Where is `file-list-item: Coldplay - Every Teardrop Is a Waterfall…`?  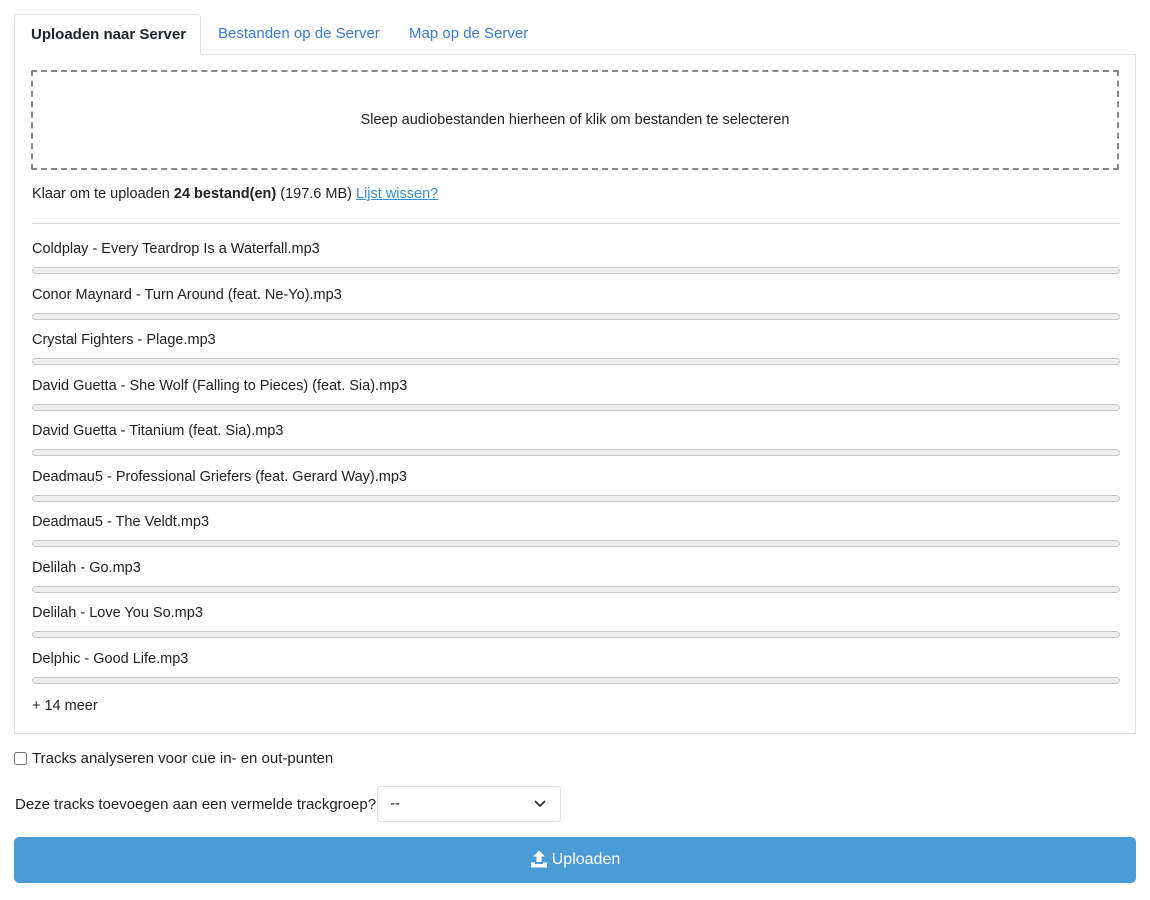 file-list-item: Coldplay - Every Teardrop Is a Waterfall… is located at coordinates (576, 262).